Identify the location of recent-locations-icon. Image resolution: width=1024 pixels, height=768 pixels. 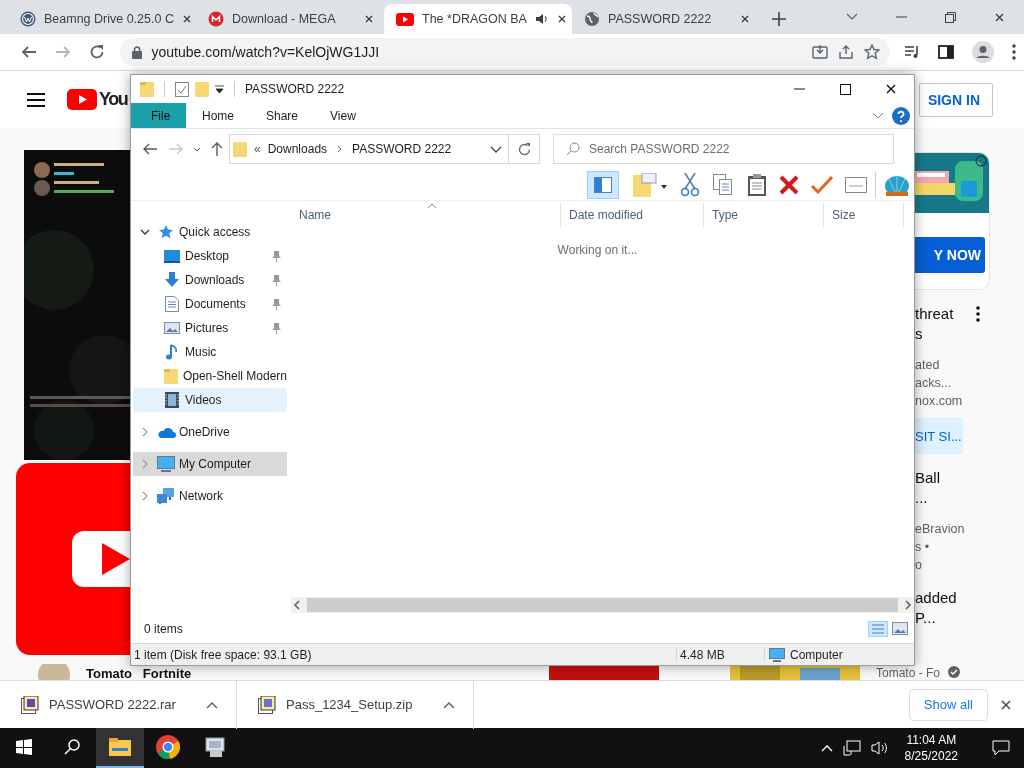
(197, 149).